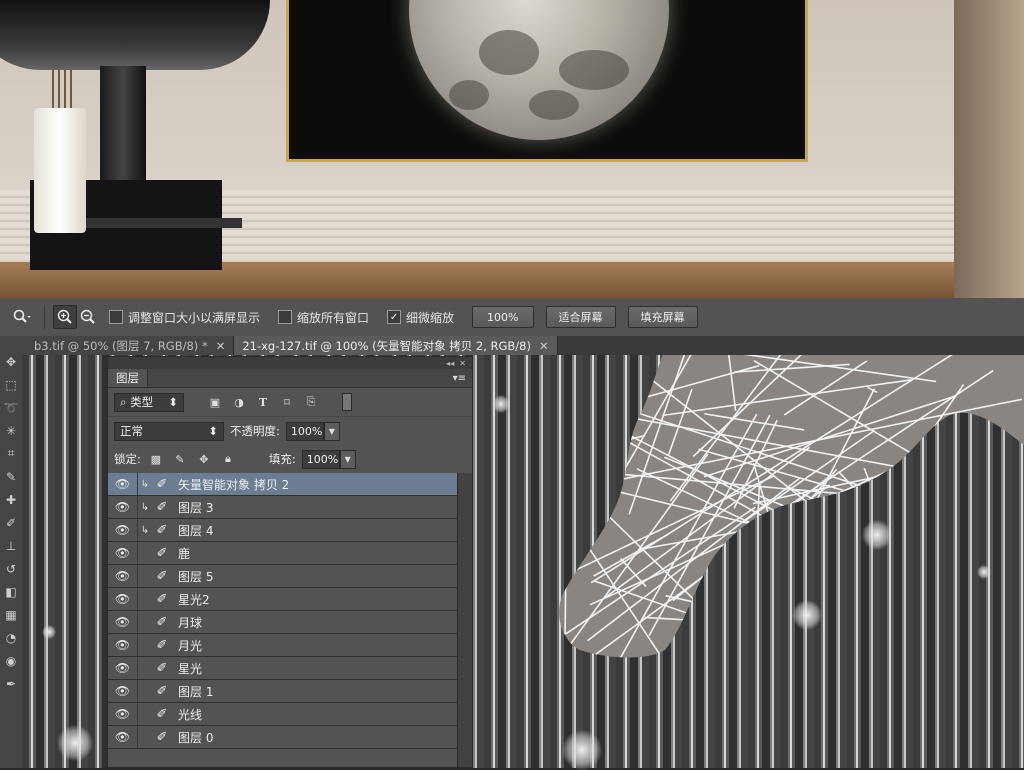 This screenshot has height=770, width=1024. What do you see at coordinates (11, 430) in the screenshot?
I see `magic-wand-icon: ✳` at bounding box center [11, 430].